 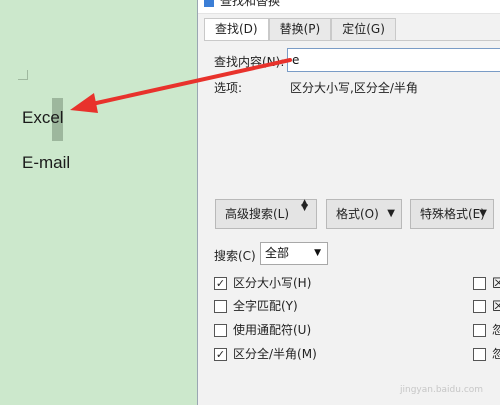 I want to click on app-icon, so click(x=209, y=3).